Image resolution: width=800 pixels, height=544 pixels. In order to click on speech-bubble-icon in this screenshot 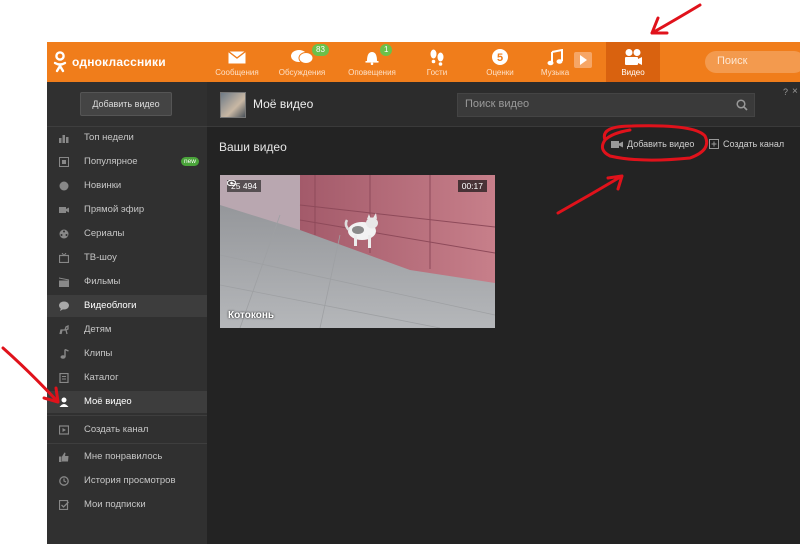, I will do `click(64, 306)`.